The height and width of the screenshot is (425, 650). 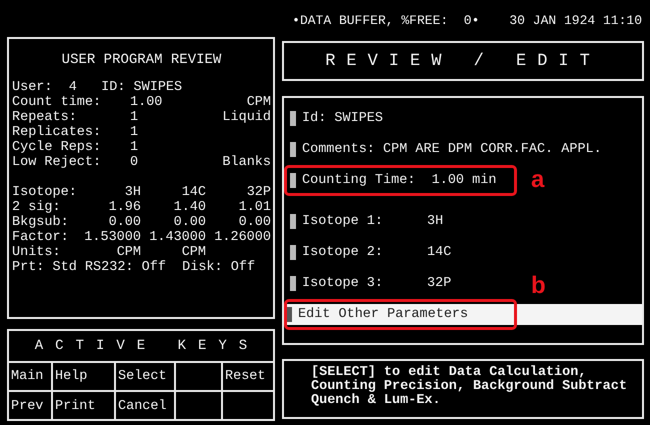 I want to click on data-buffer-status: •DATA BUFFER, %FREE: 0•, so click(x=386, y=20).